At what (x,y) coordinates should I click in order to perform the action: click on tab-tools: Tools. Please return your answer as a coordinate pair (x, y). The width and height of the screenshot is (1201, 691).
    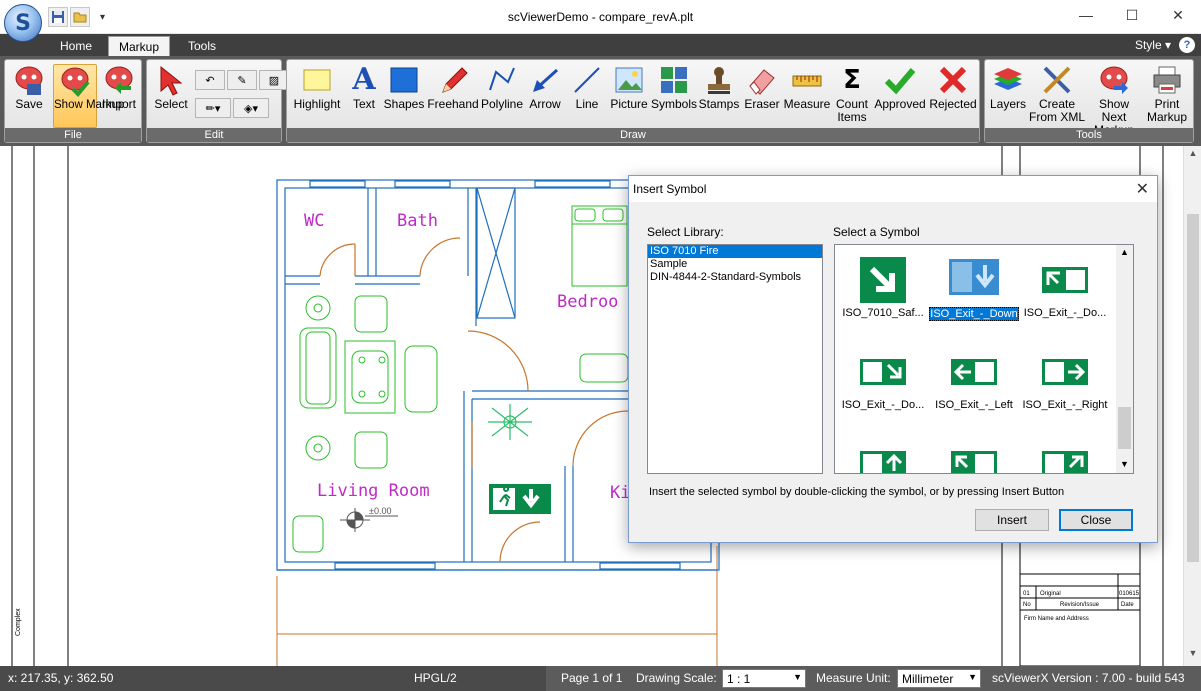
    Looking at the image, I should click on (202, 46).